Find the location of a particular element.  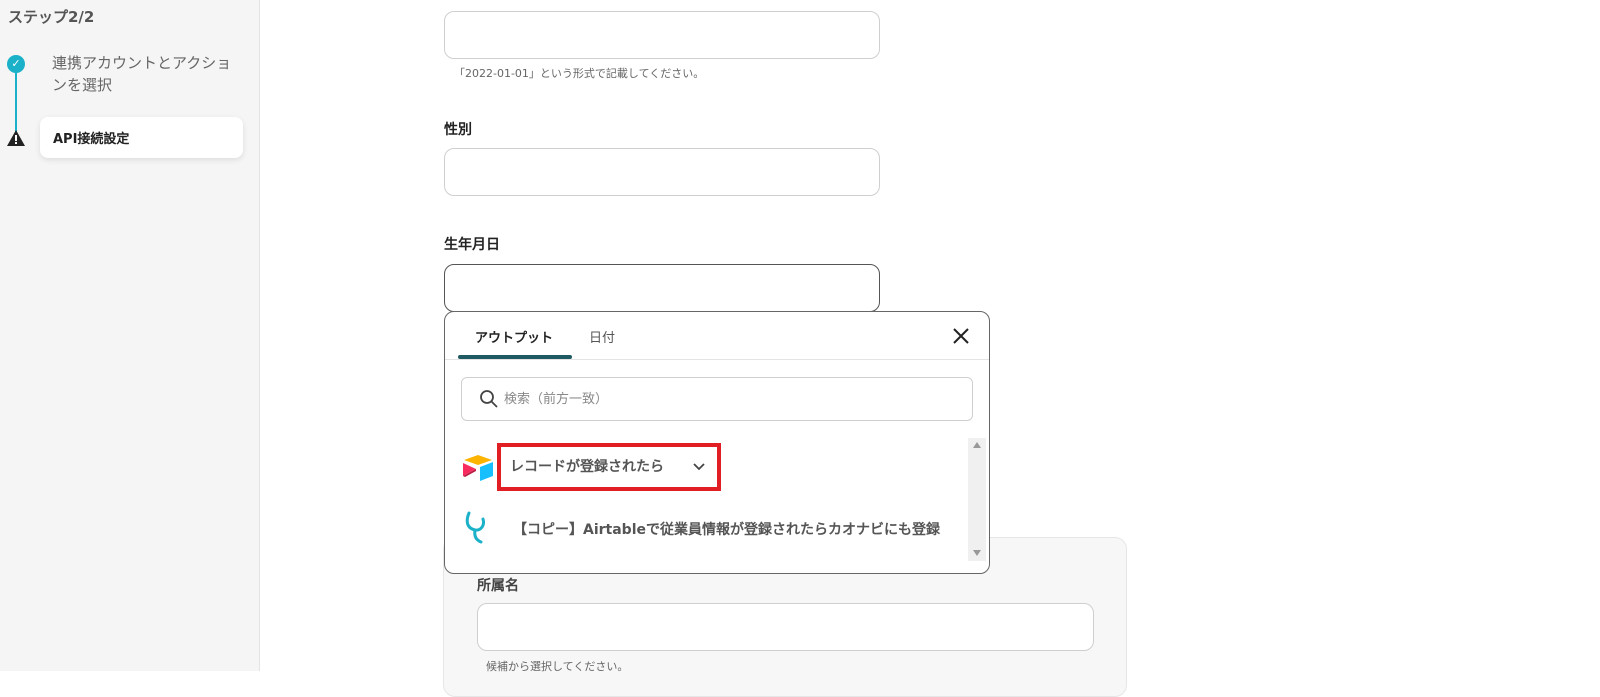

active-tab-indicator is located at coordinates (515, 357).